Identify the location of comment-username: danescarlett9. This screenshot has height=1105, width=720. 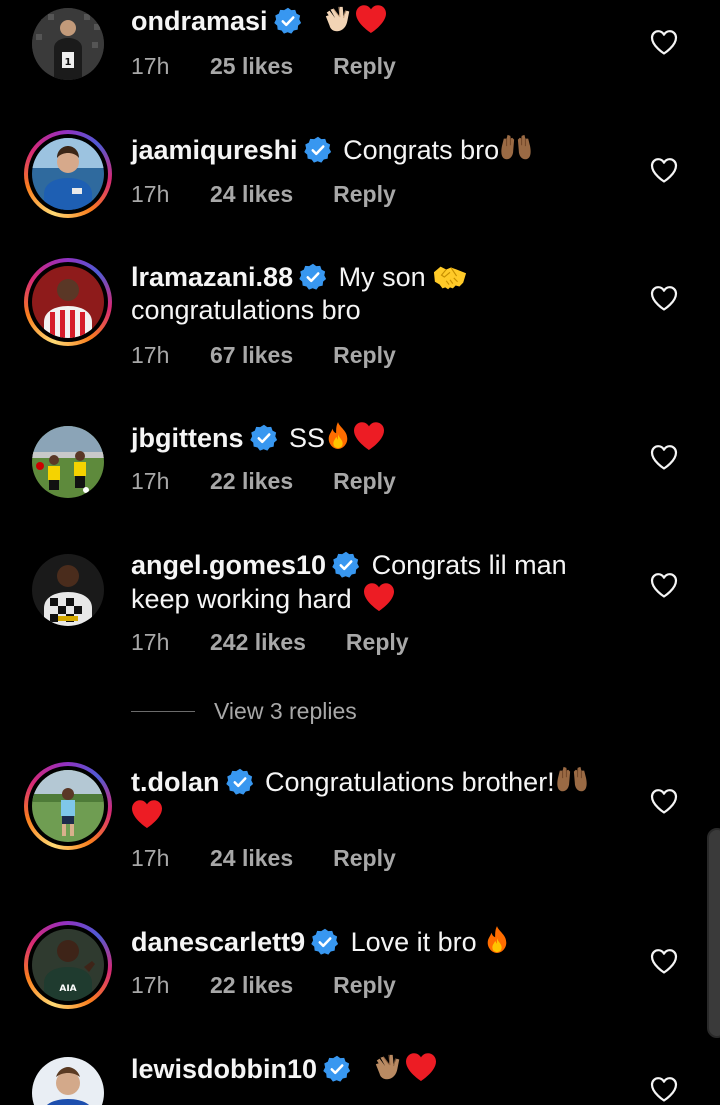
(218, 942).